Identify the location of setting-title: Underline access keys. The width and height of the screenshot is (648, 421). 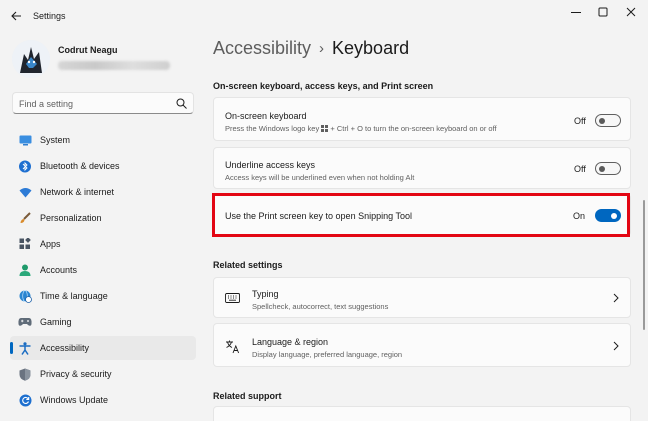
(270, 165).